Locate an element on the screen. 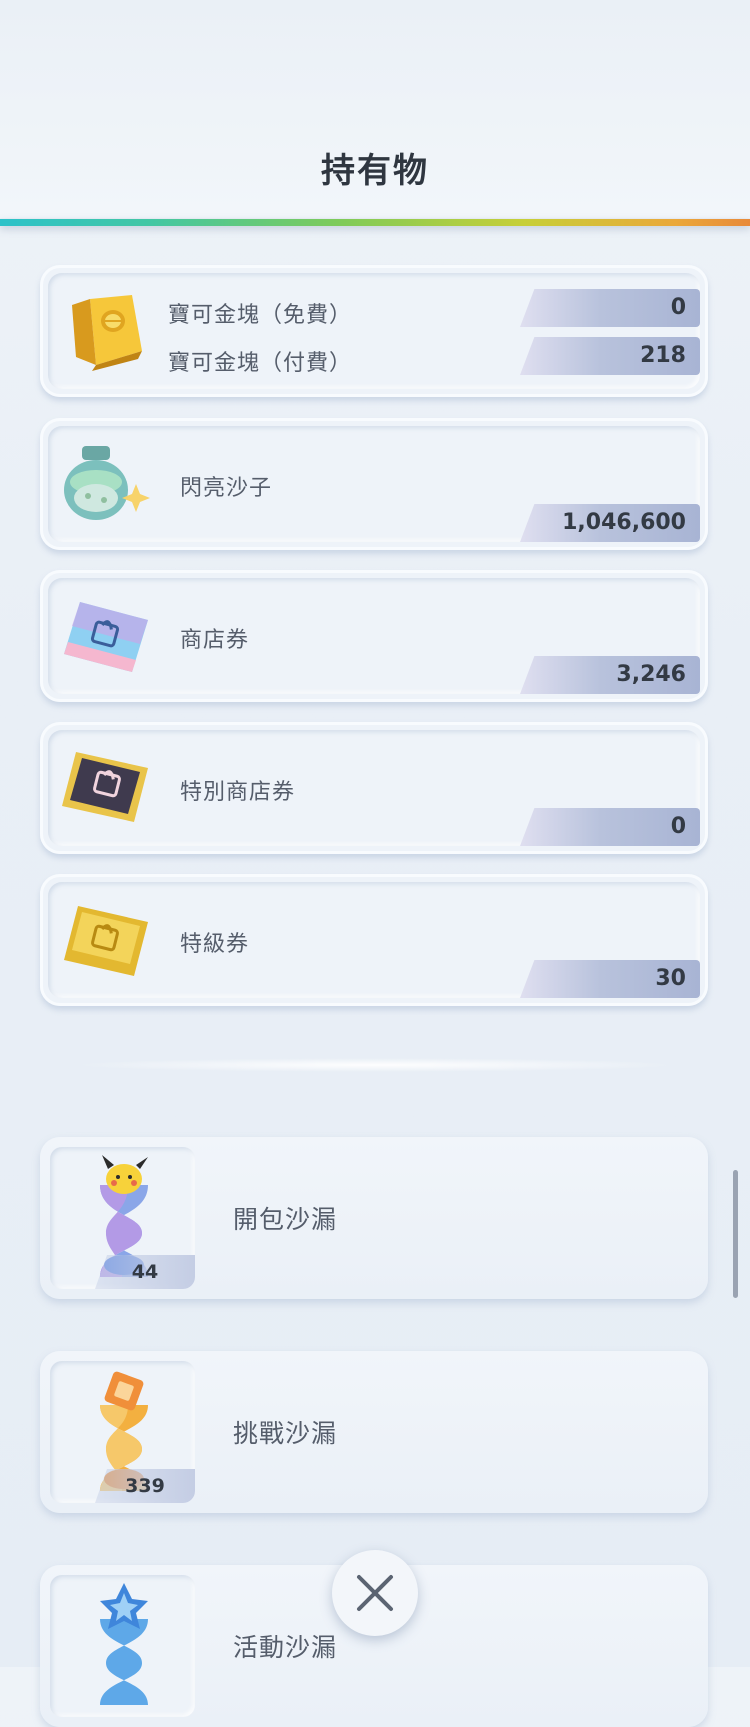 Image resolution: width=750 pixels, height=1727 pixels. challenge-hourglass-count: 339 is located at coordinates (145, 1486).